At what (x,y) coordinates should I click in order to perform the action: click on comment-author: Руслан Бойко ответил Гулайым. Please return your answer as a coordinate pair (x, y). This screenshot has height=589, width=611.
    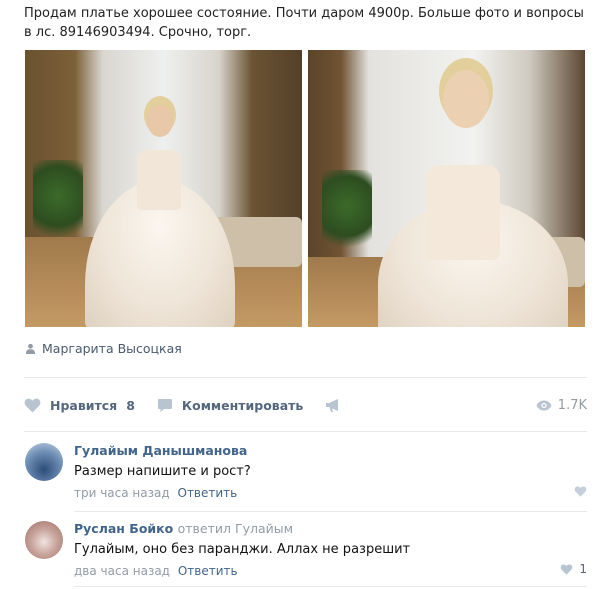
    Looking at the image, I should click on (330, 529).